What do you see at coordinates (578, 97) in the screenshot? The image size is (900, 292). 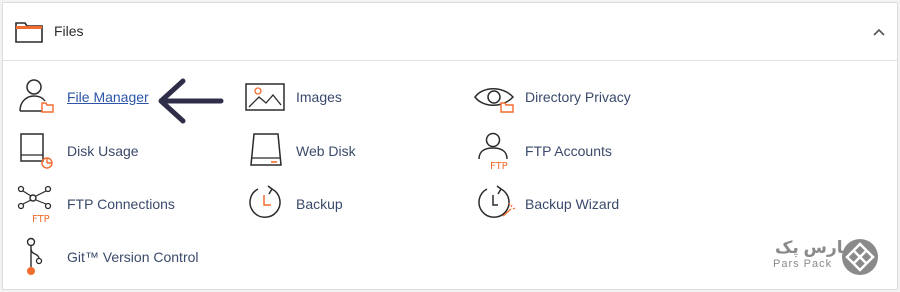 I see `directory-privacy-label: Directory Privacy` at bounding box center [578, 97].